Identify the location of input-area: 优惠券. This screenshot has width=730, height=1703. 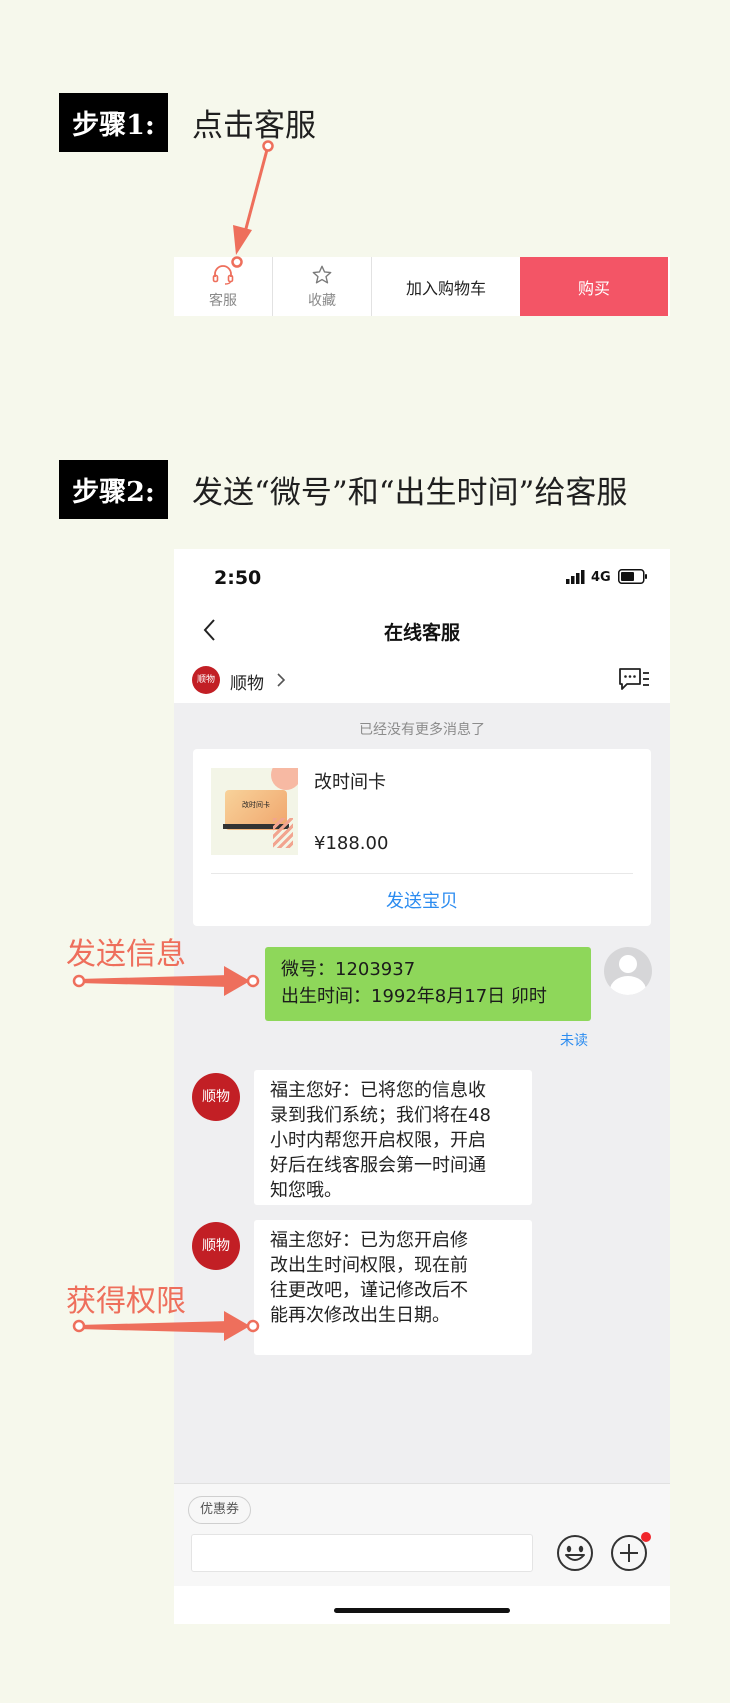
(422, 1553).